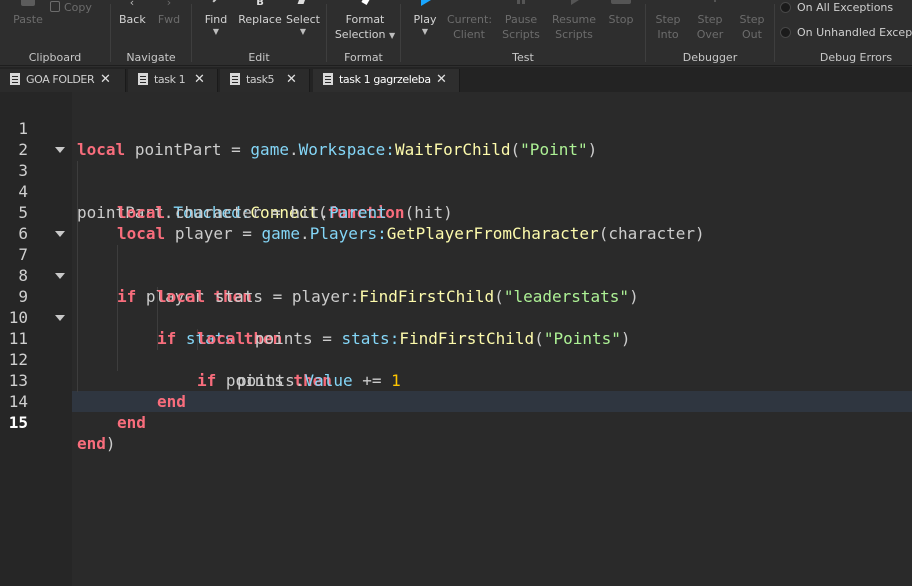  I want to click on forward-button: › Fwd, so click(169, 13).